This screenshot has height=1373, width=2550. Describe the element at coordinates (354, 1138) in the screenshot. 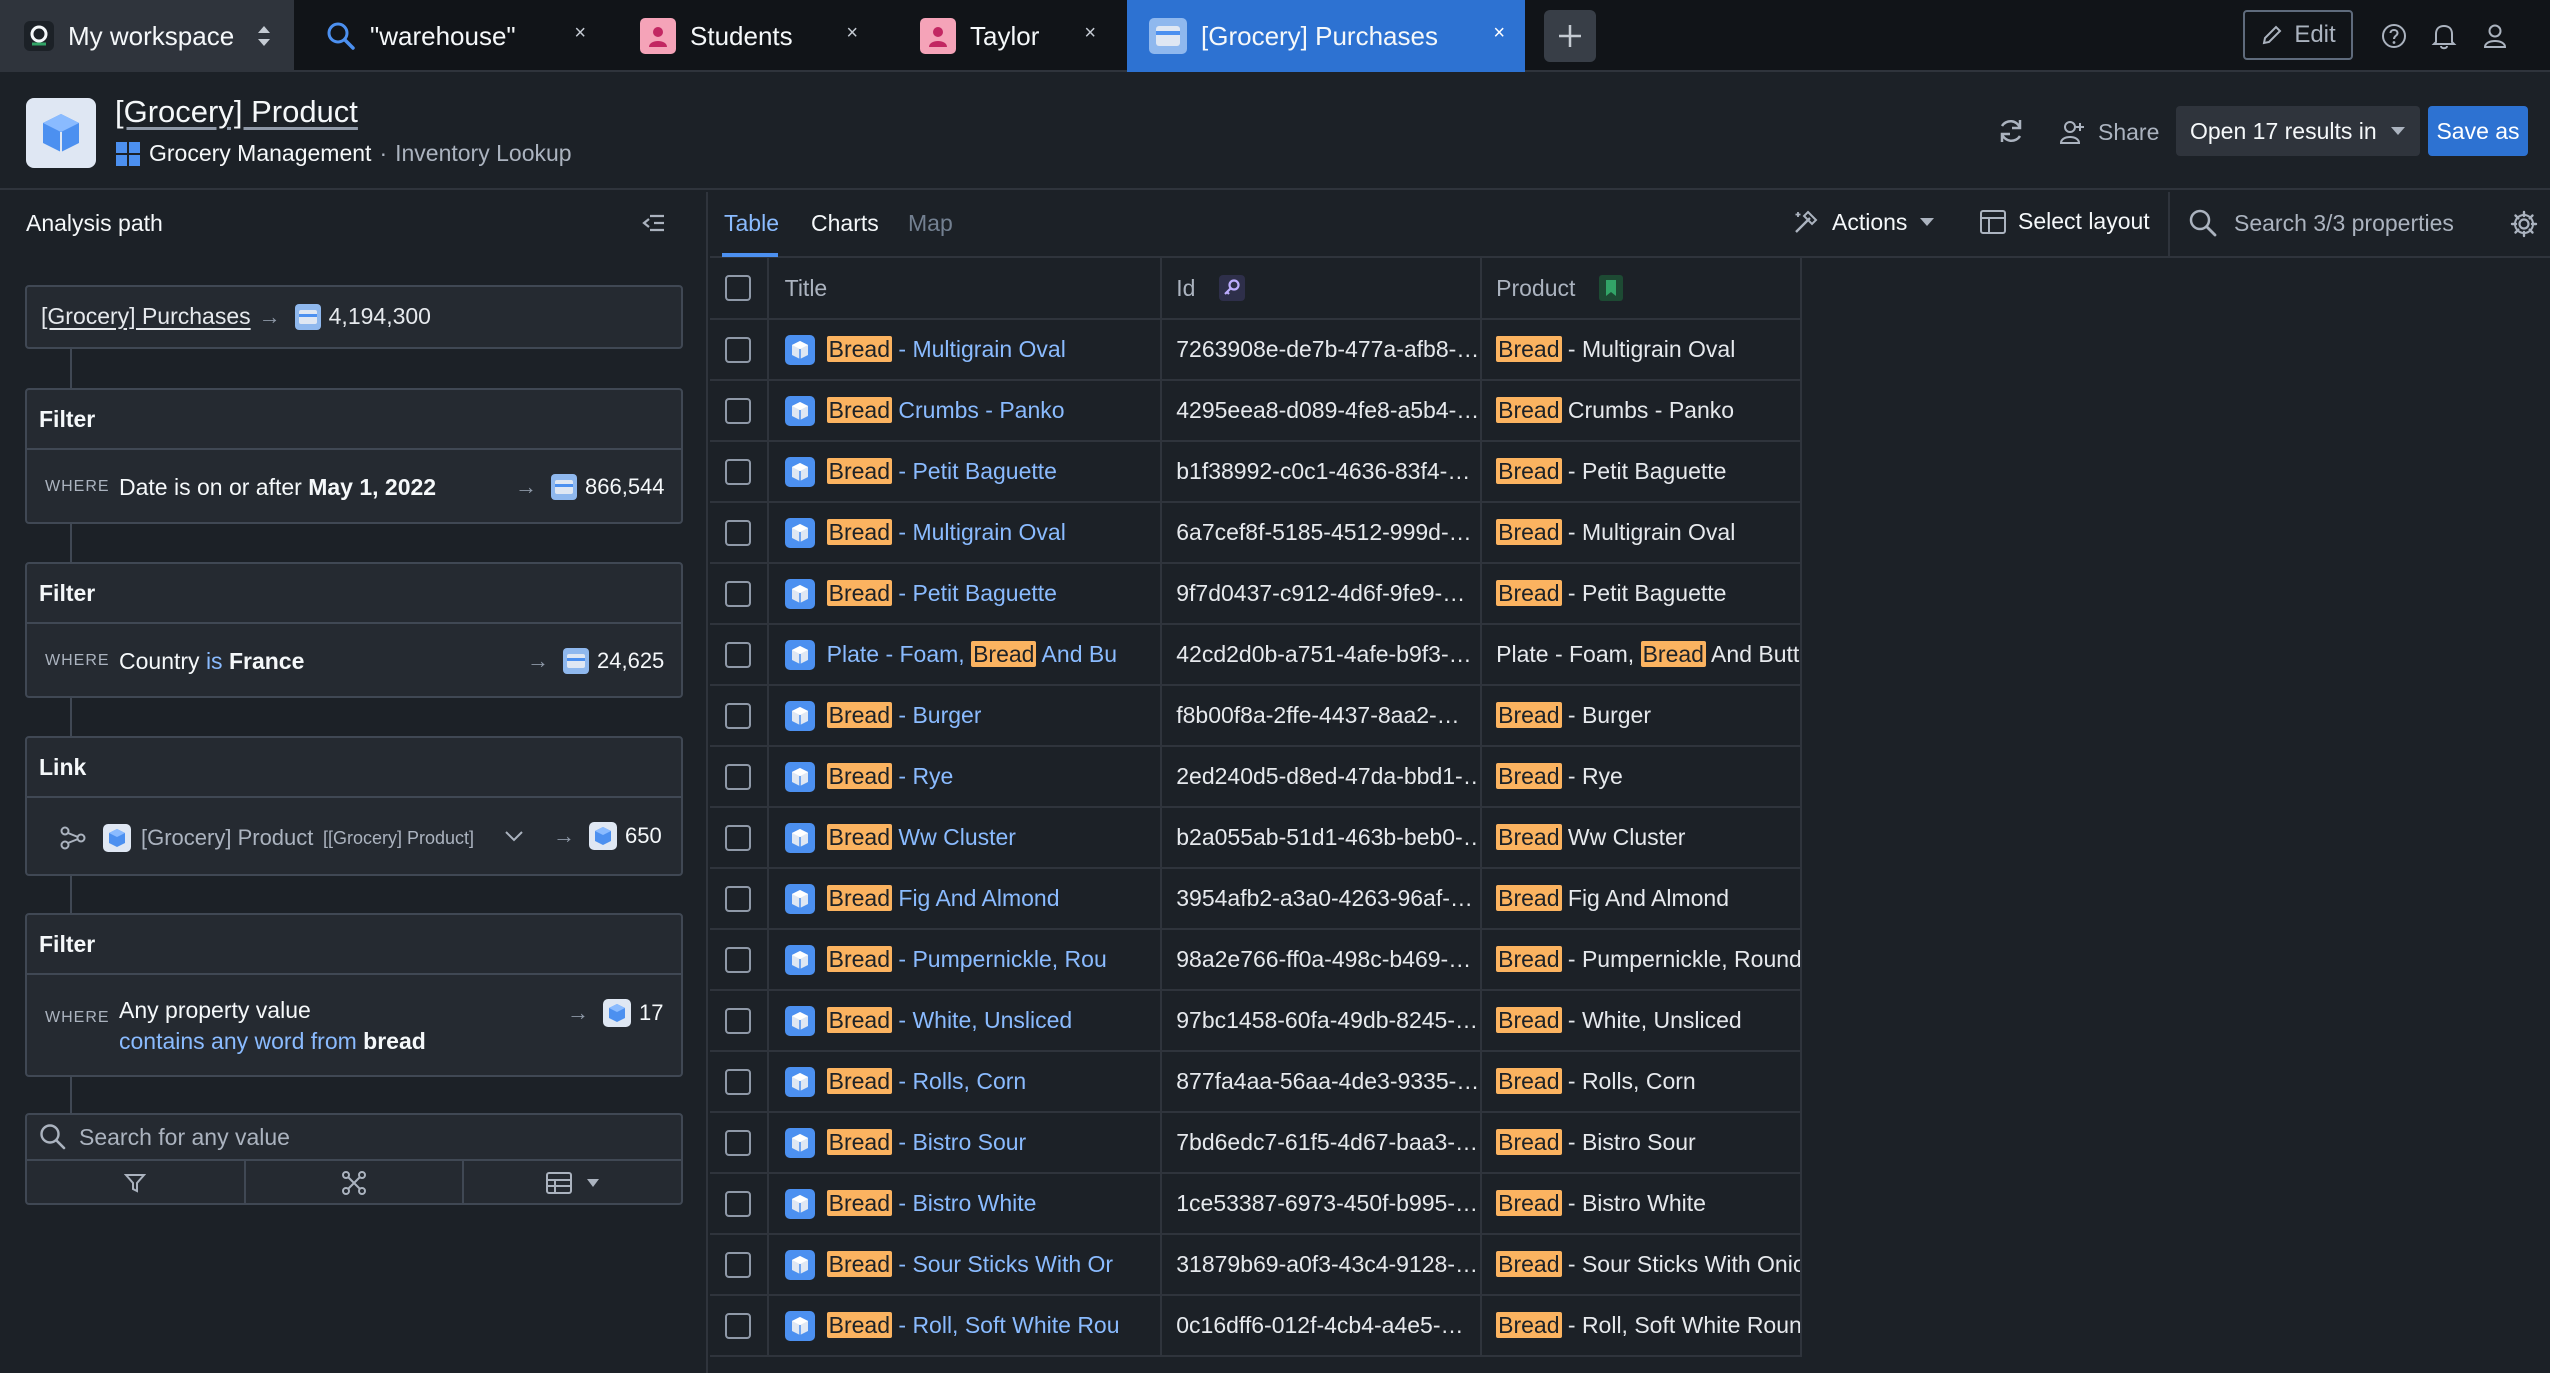

I see `value-search-input: Search for any value` at that location.